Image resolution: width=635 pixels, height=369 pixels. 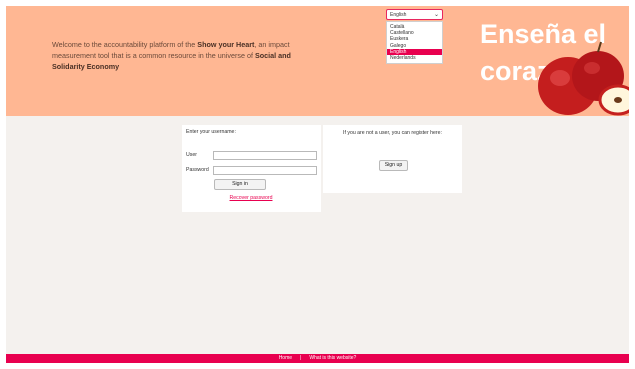 I want to click on apples-illustration, so click(x=583, y=78).